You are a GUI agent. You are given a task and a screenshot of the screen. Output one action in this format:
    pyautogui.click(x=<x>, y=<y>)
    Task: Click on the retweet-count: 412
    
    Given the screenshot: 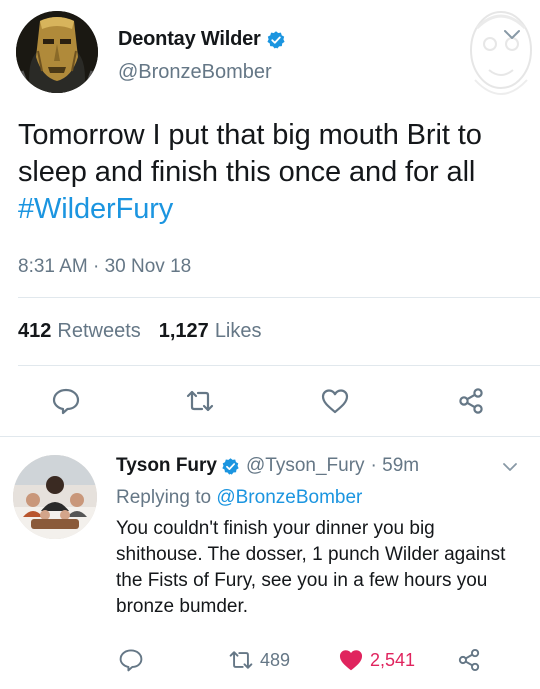 What is the action you would take?
    pyautogui.click(x=34, y=331)
    